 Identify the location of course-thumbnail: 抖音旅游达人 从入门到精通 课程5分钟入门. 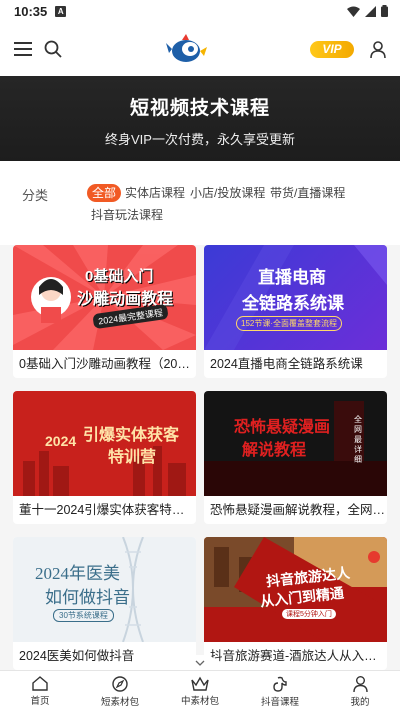
(295, 589).